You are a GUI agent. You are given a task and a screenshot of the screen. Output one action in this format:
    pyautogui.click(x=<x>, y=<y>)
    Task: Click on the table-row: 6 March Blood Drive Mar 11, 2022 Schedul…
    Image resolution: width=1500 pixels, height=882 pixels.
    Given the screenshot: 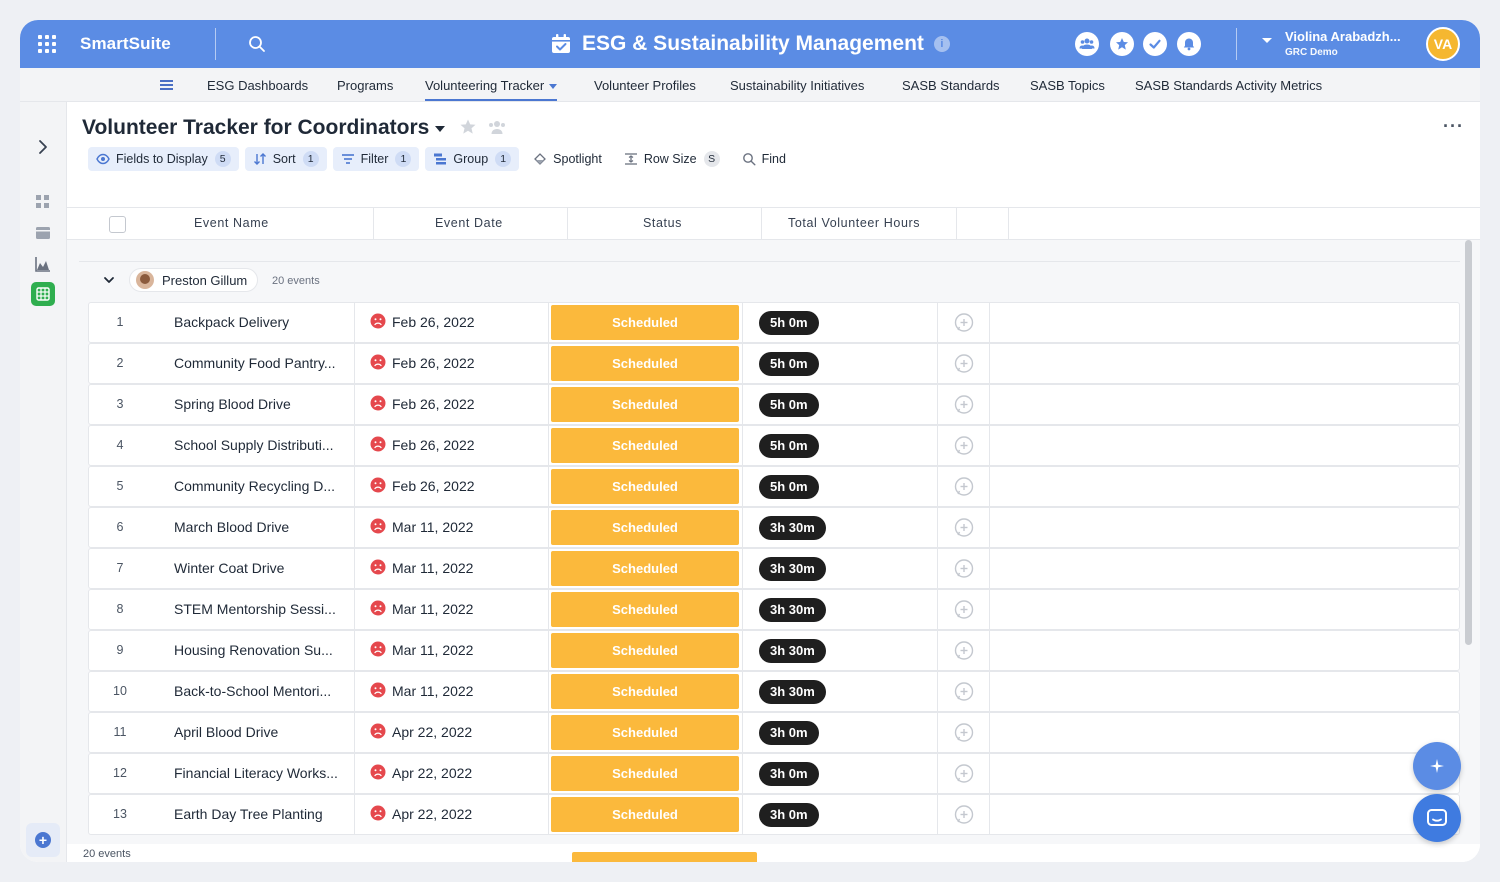 What is the action you would take?
    pyautogui.click(x=774, y=527)
    